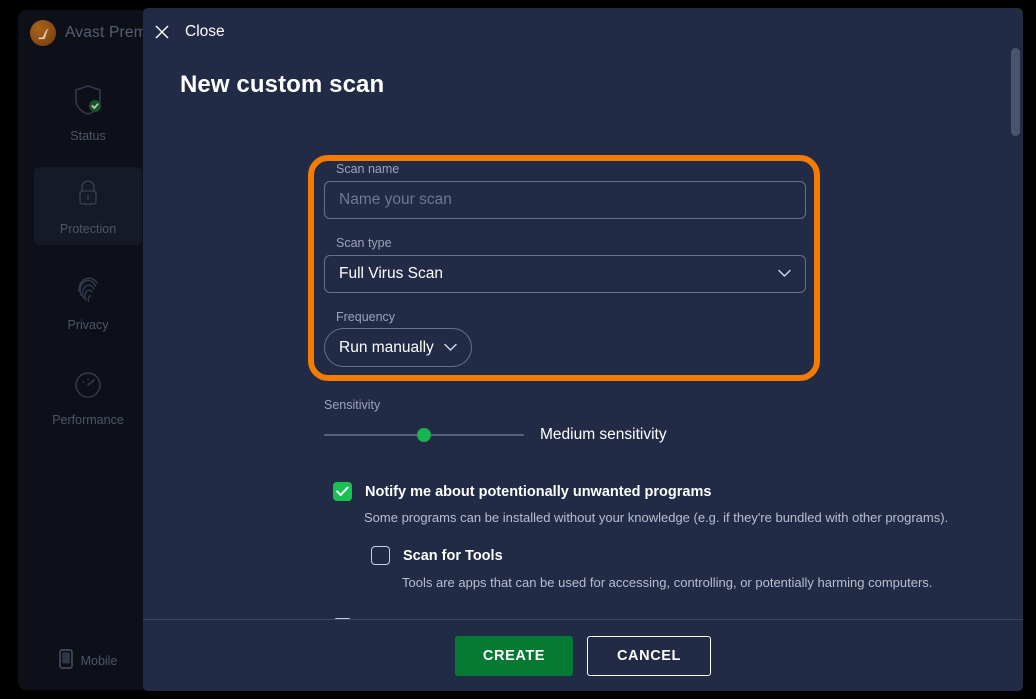  I want to click on slider-thumb, so click(424, 435).